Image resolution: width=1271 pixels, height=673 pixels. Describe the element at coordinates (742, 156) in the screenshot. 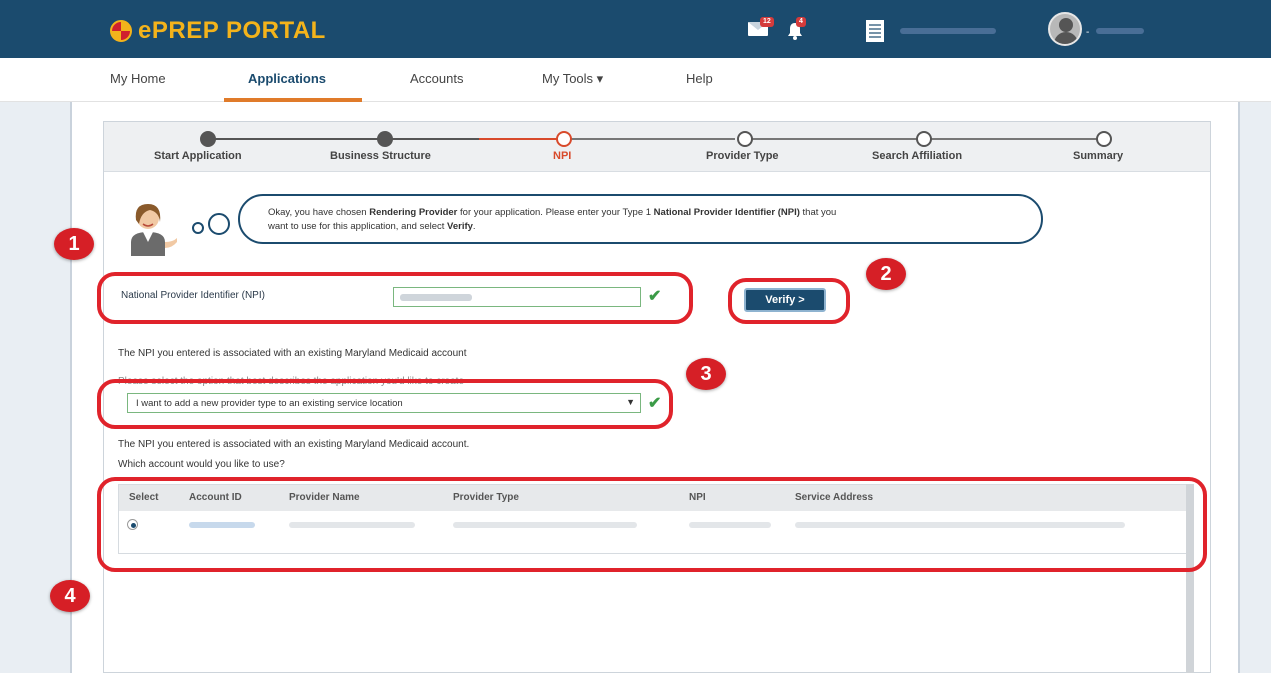

I see `step-label-provider-type: Provider Type` at that location.